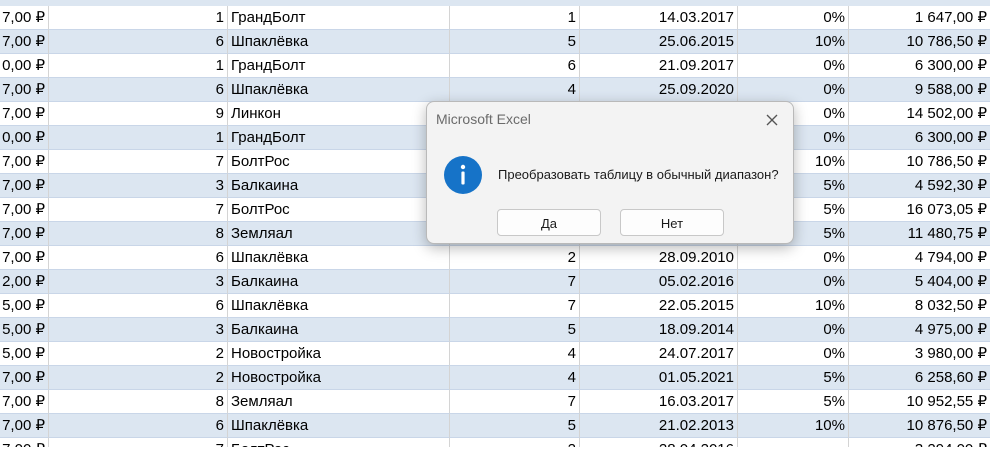  What do you see at coordinates (659, 282) in the screenshot?
I see `cell-date: 05.02.2016` at bounding box center [659, 282].